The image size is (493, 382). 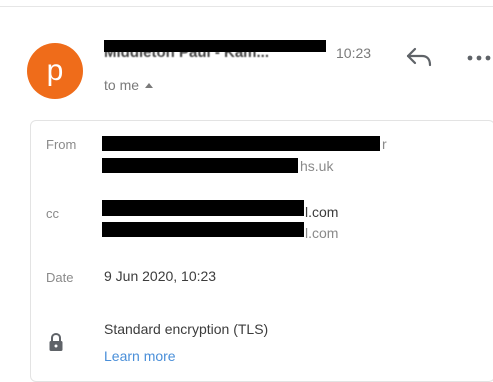 What do you see at coordinates (354, 53) in the screenshot?
I see `message-time: 10:23` at bounding box center [354, 53].